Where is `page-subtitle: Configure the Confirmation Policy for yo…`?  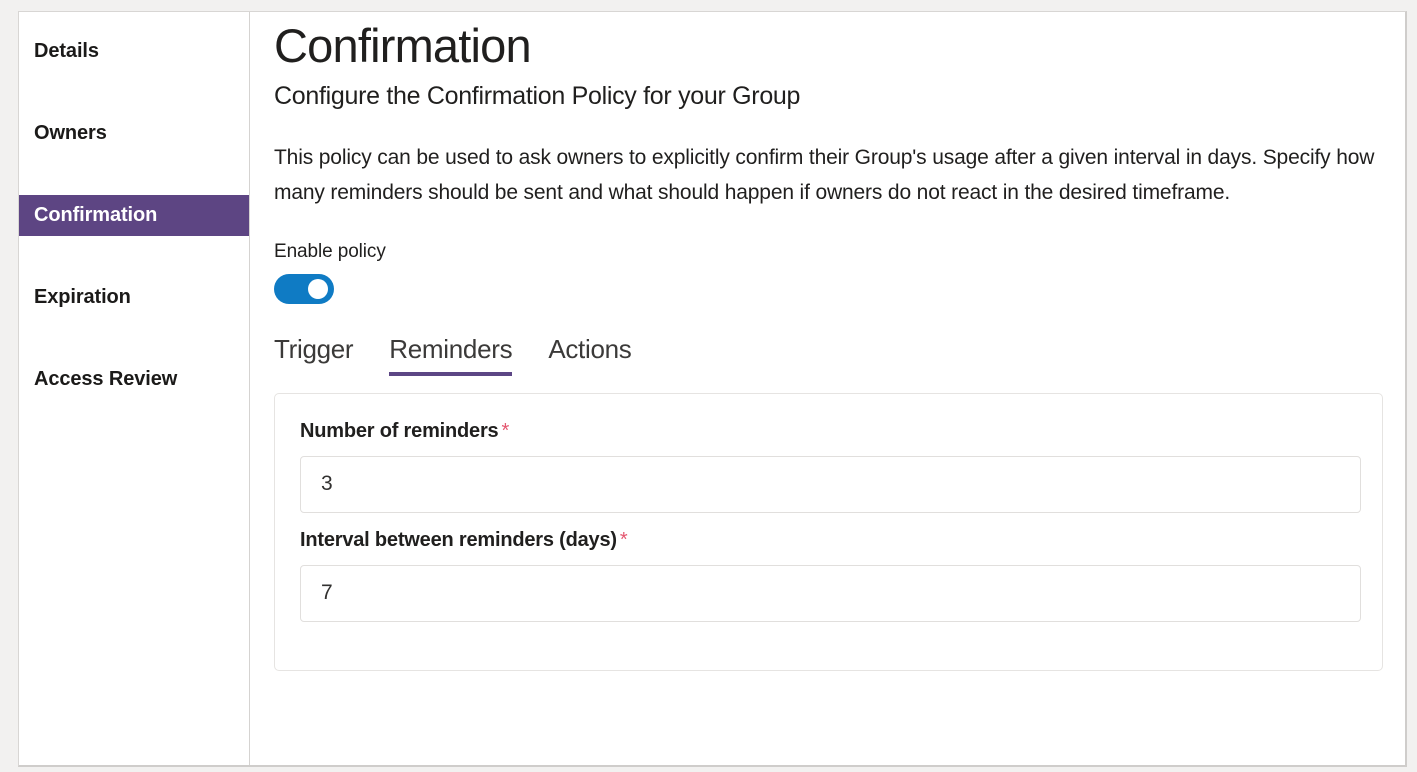 page-subtitle: Configure the Confirmation Policy for yo… is located at coordinates (537, 95).